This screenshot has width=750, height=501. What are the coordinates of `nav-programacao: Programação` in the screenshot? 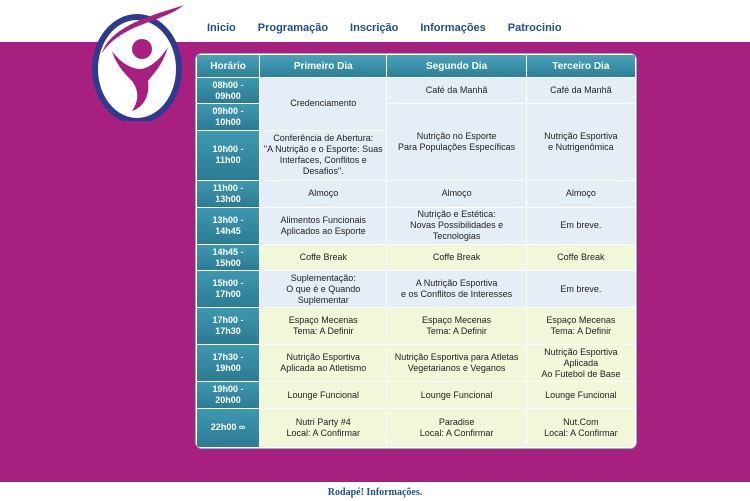 It's located at (293, 28).